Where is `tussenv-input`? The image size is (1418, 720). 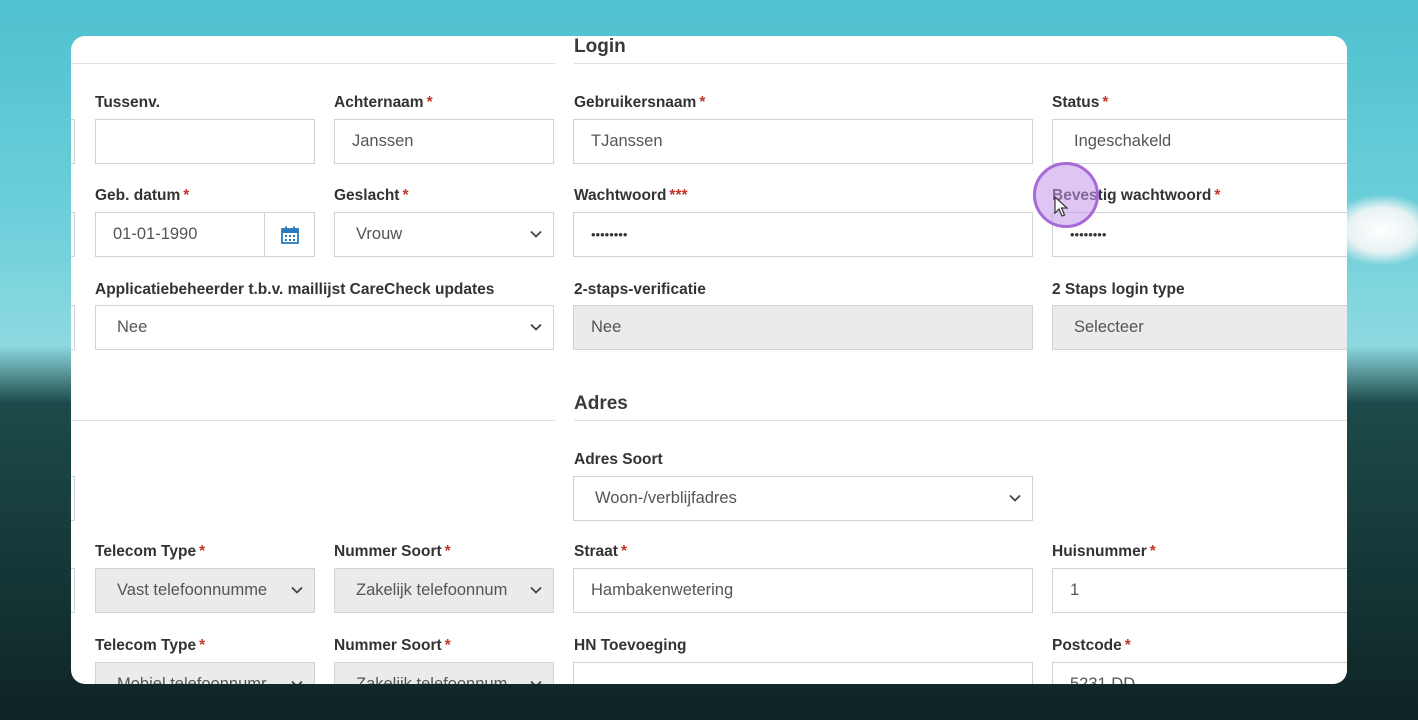
tussenv-input is located at coordinates (205, 141).